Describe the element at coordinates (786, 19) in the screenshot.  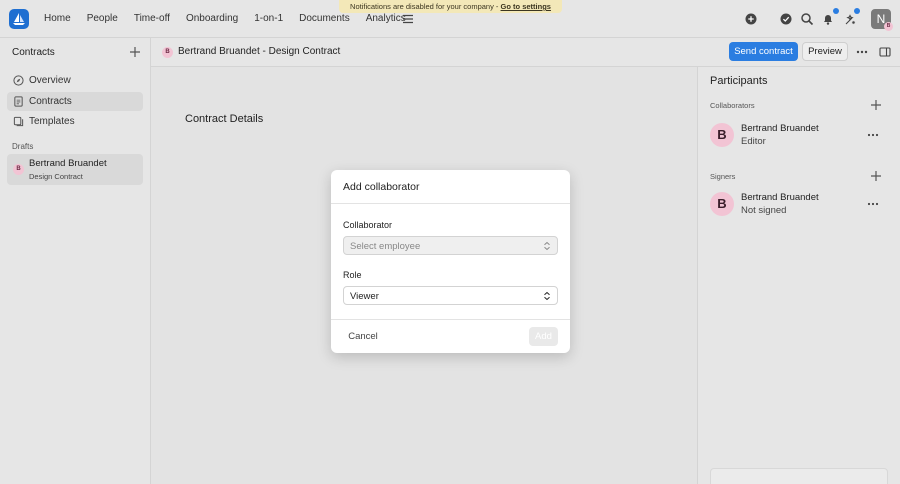
I see `check-circle-icon` at that location.